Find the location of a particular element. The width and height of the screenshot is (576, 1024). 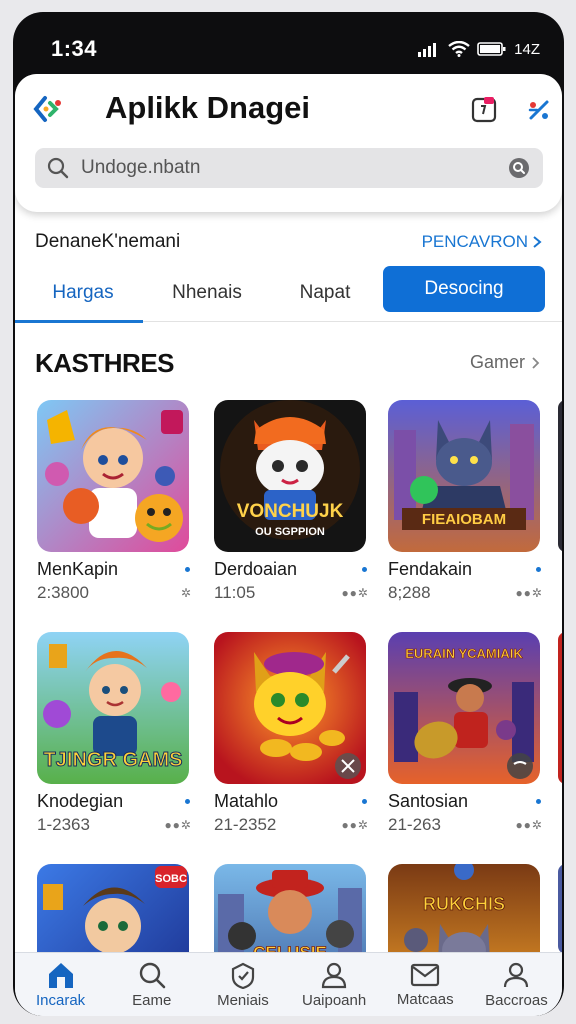

game-card: EURAIN YCAMIAIK Santosian 21-263 ●●✲ is located at coordinates (465, 733).